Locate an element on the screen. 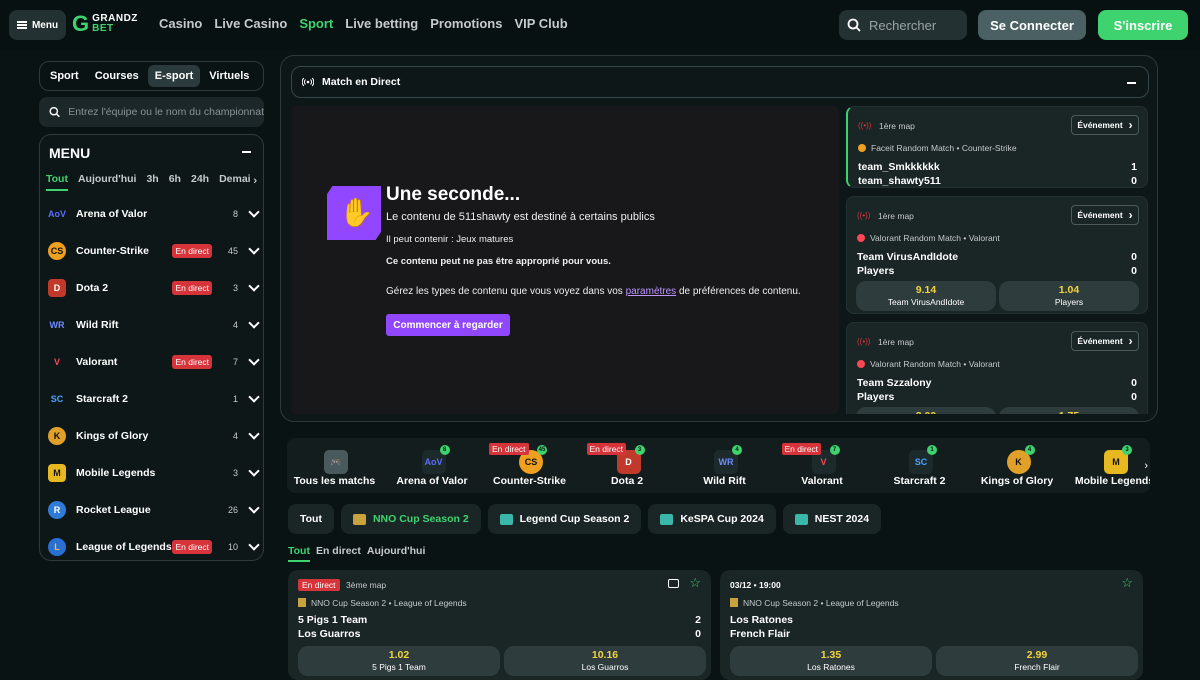  kings-of-glory-icon is located at coordinates (667, 519).